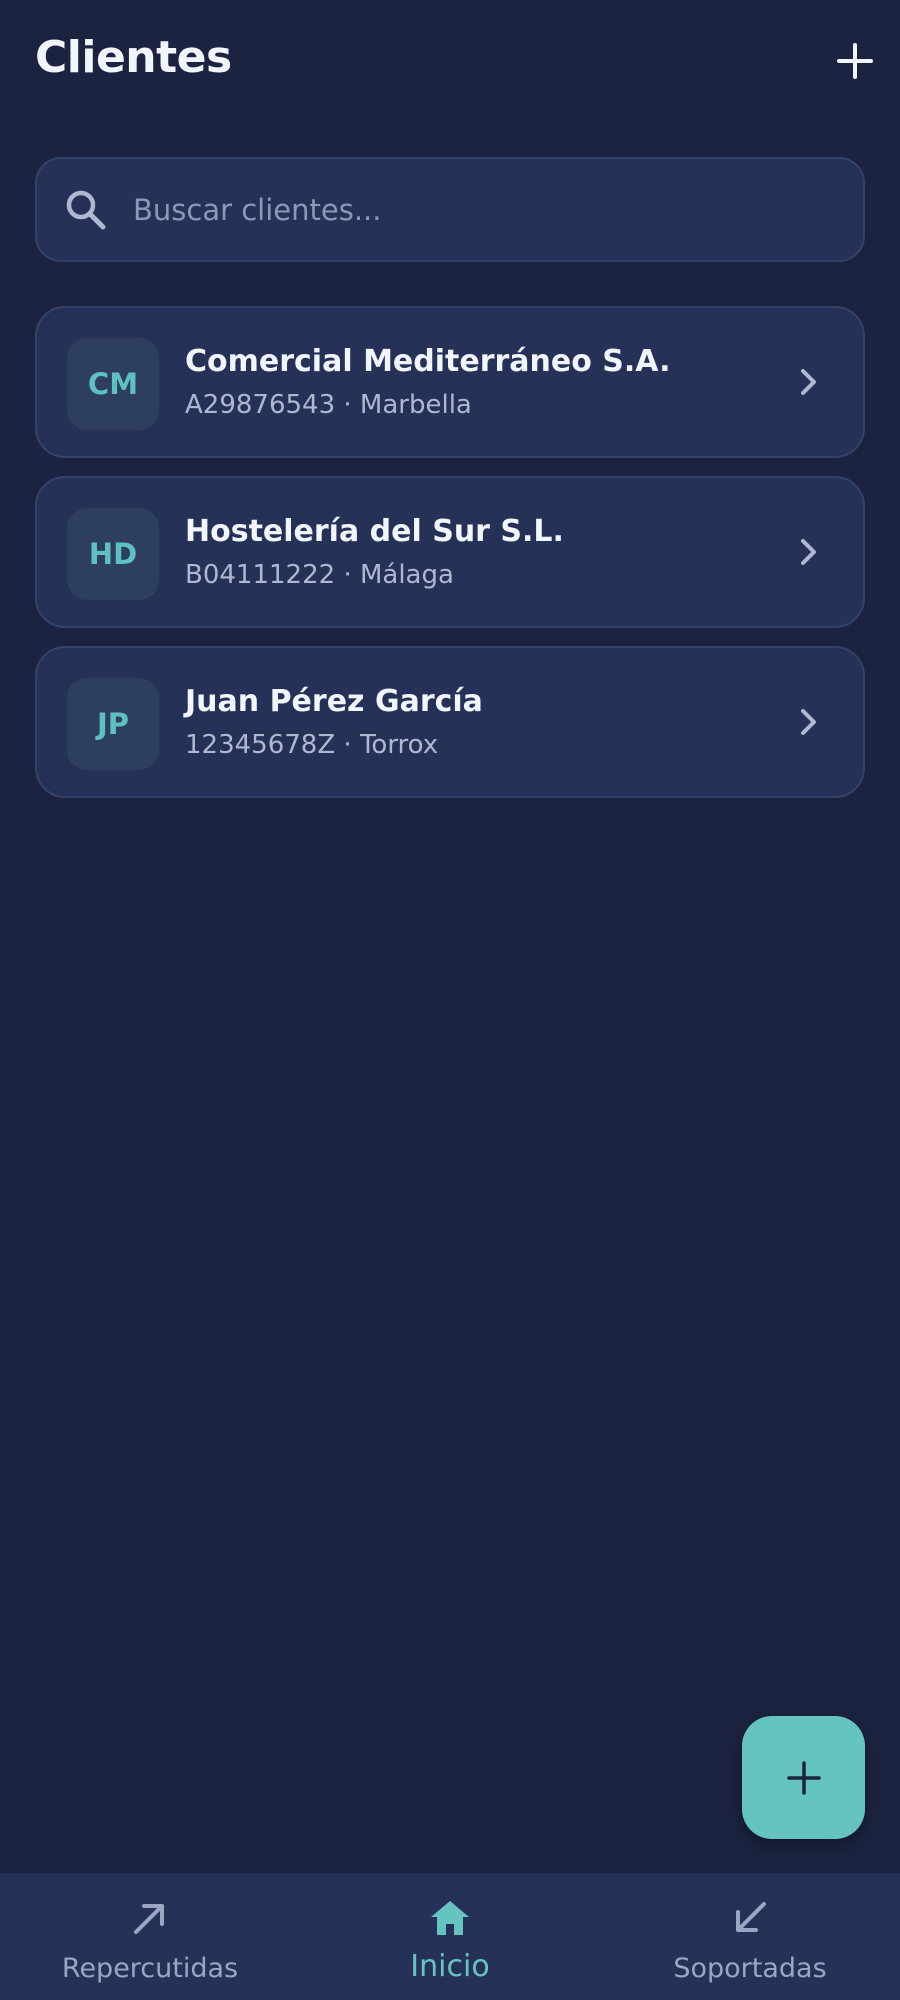 This screenshot has width=900, height=2000. What do you see at coordinates (150, 1968) in the screenshot?
I see `nav-label: Repercutidas` at bounding box center [150, 1968].